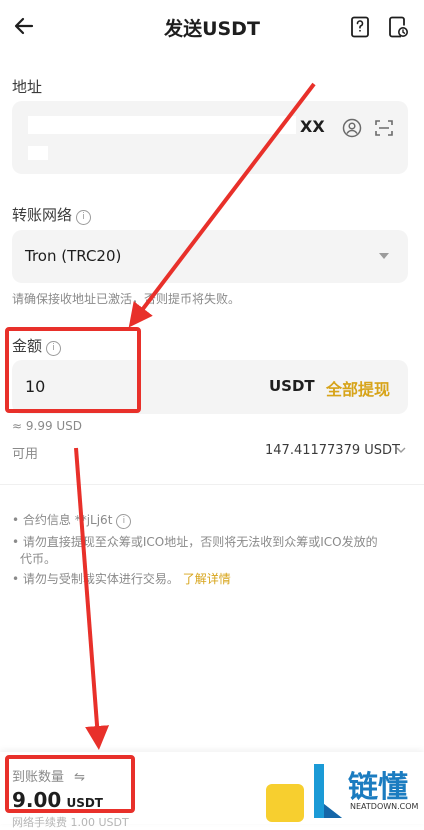 The height and width of the screenshot is (830, 424). I want to click on watermark: 链懂 NEATDOWN.COM, so click(366, 791).